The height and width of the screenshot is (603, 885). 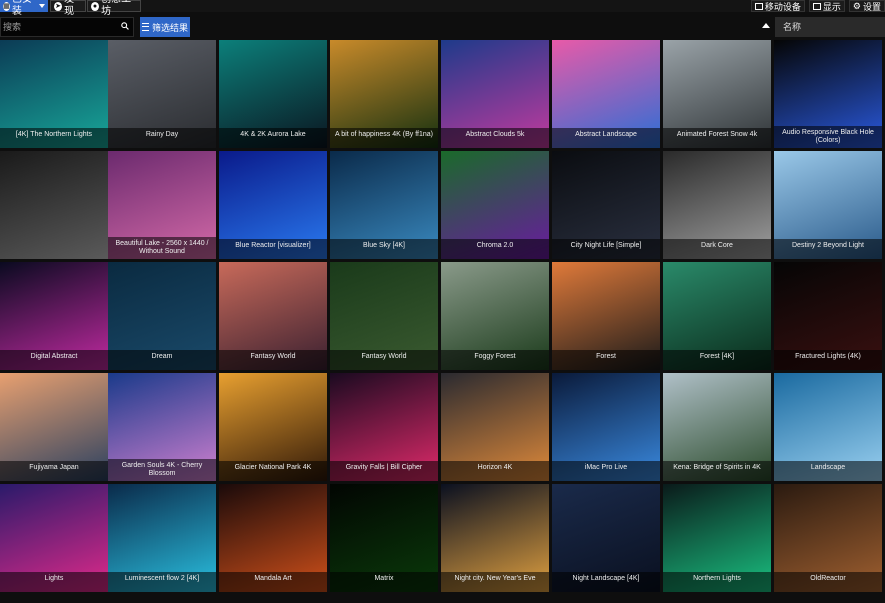 What do you see at coordinates (273, 138) in the screenshot?
I see `wallpaper-title: 4K & 2K Aurora Lake` at bounding box center [273, 138].